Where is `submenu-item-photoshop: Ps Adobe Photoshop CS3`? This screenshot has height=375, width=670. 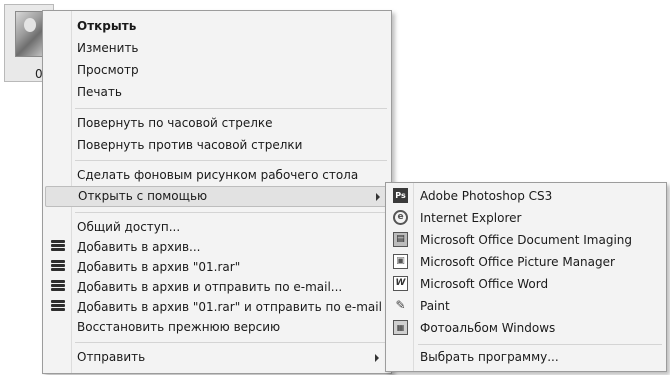
submenu-item-photoshop: Ps Adobe Photoshop CS3 is located at coordinates (525, 196).